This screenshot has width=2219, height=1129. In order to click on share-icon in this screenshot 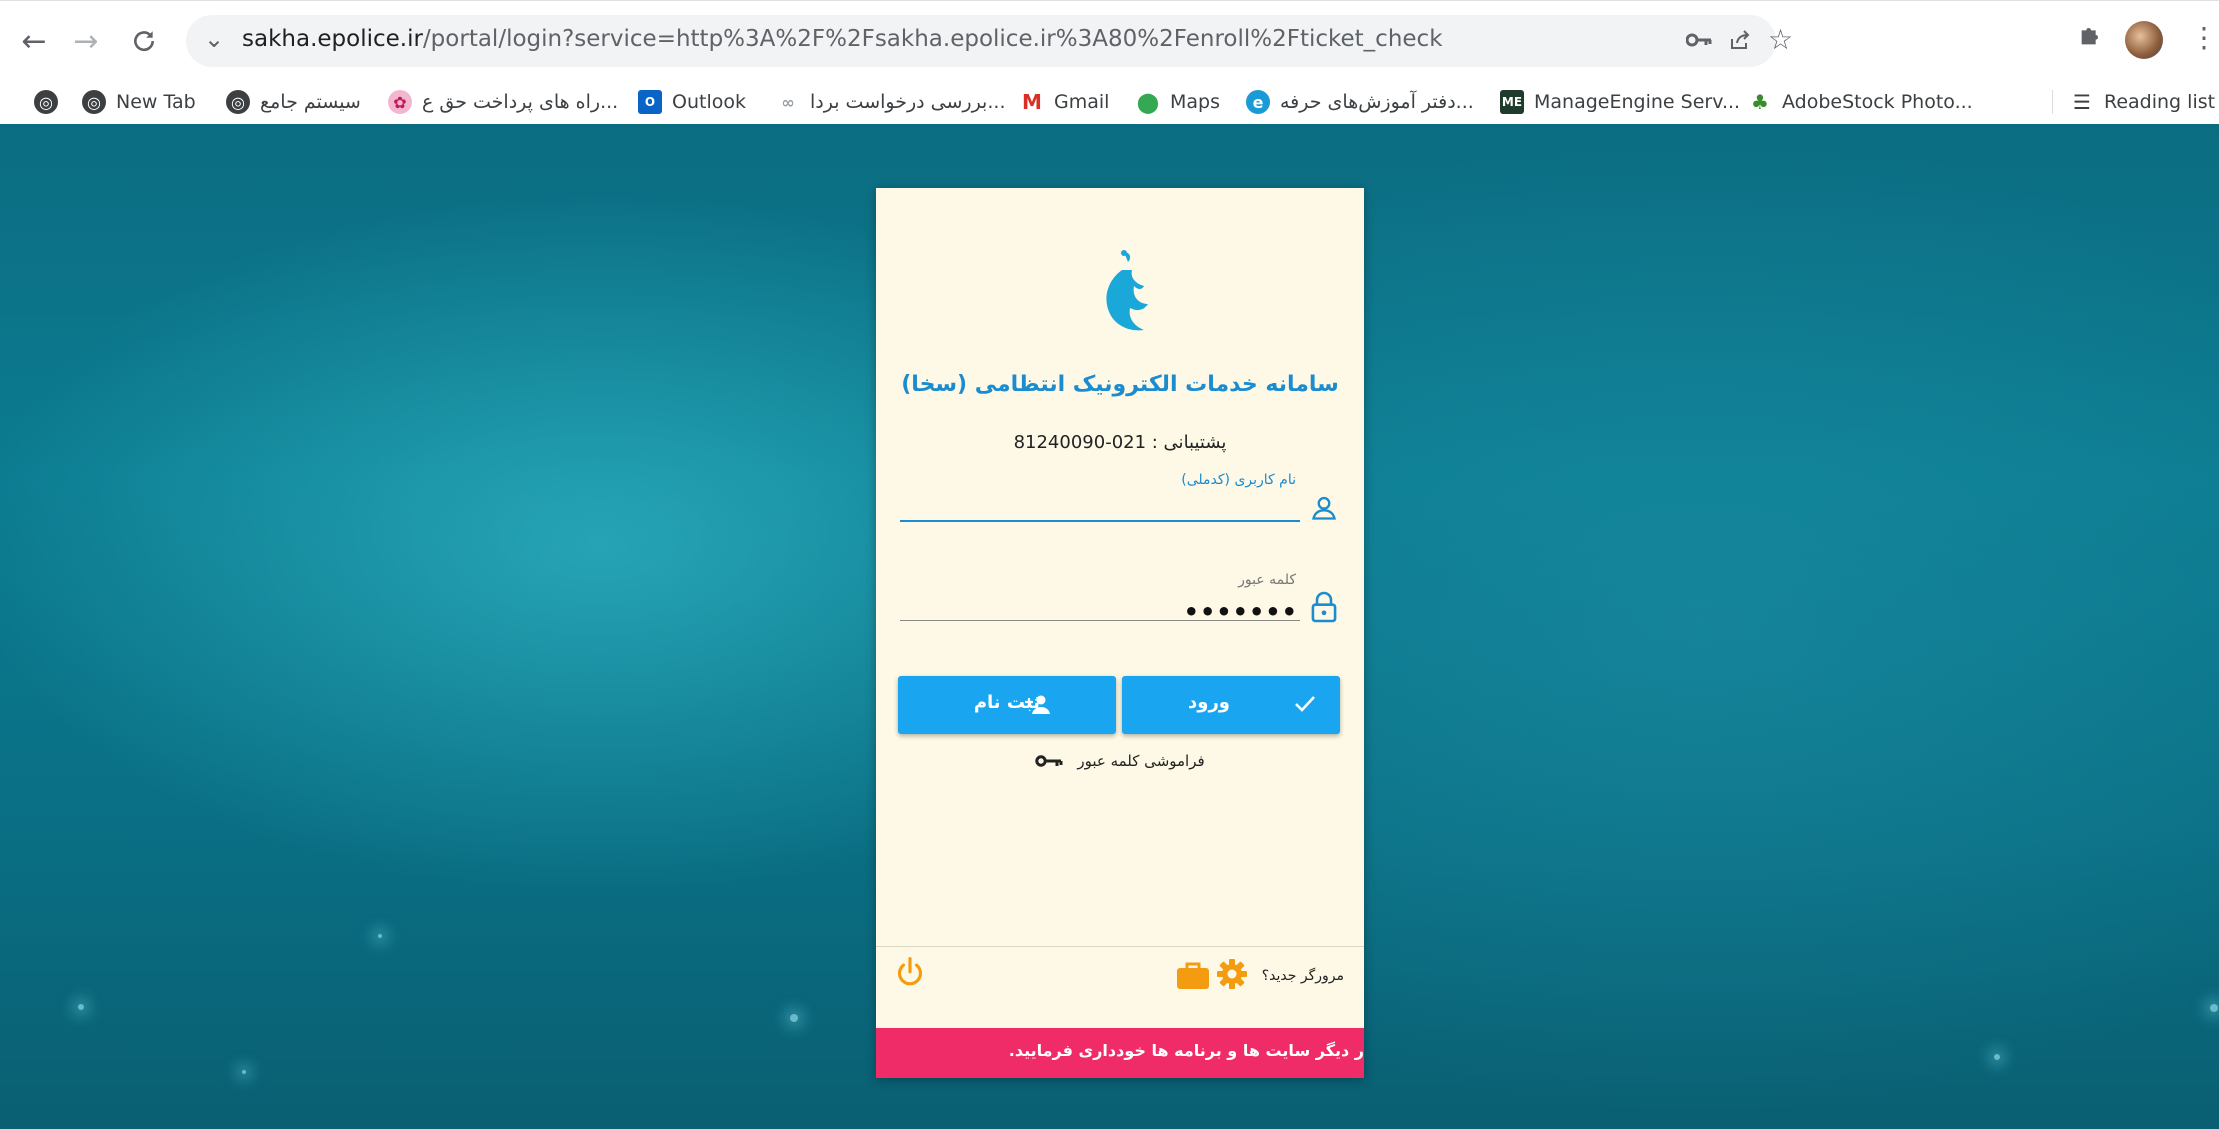, I will do `click(1740, 43)`.